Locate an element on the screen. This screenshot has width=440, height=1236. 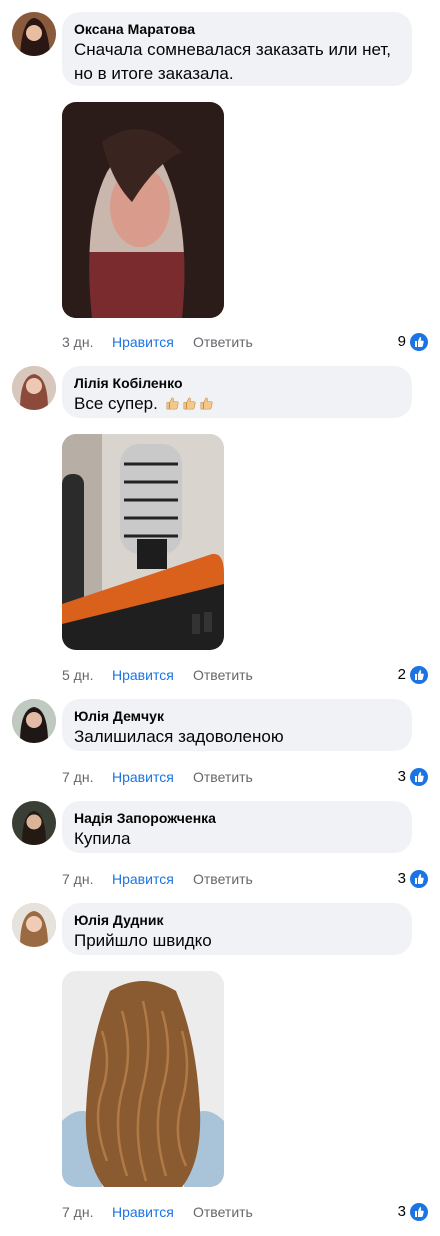
comment-bubble: Надія Запорожченка Купила is located at coordinates (237, 827).